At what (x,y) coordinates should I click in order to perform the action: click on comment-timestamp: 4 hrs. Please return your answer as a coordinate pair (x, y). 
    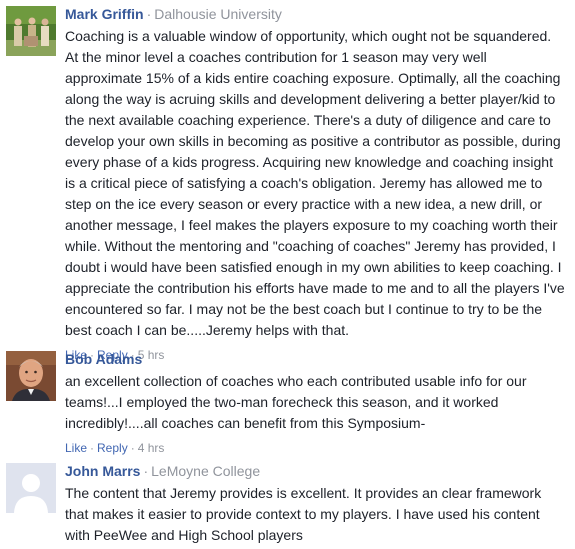
    Looking at the image, I should click on (151, 448).